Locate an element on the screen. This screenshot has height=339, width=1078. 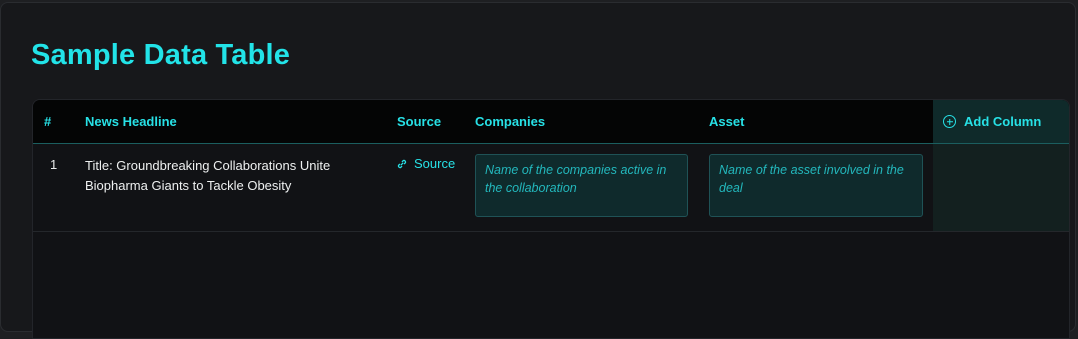
column-header-news-headline: News Headline is located at coordinates (131, 121).